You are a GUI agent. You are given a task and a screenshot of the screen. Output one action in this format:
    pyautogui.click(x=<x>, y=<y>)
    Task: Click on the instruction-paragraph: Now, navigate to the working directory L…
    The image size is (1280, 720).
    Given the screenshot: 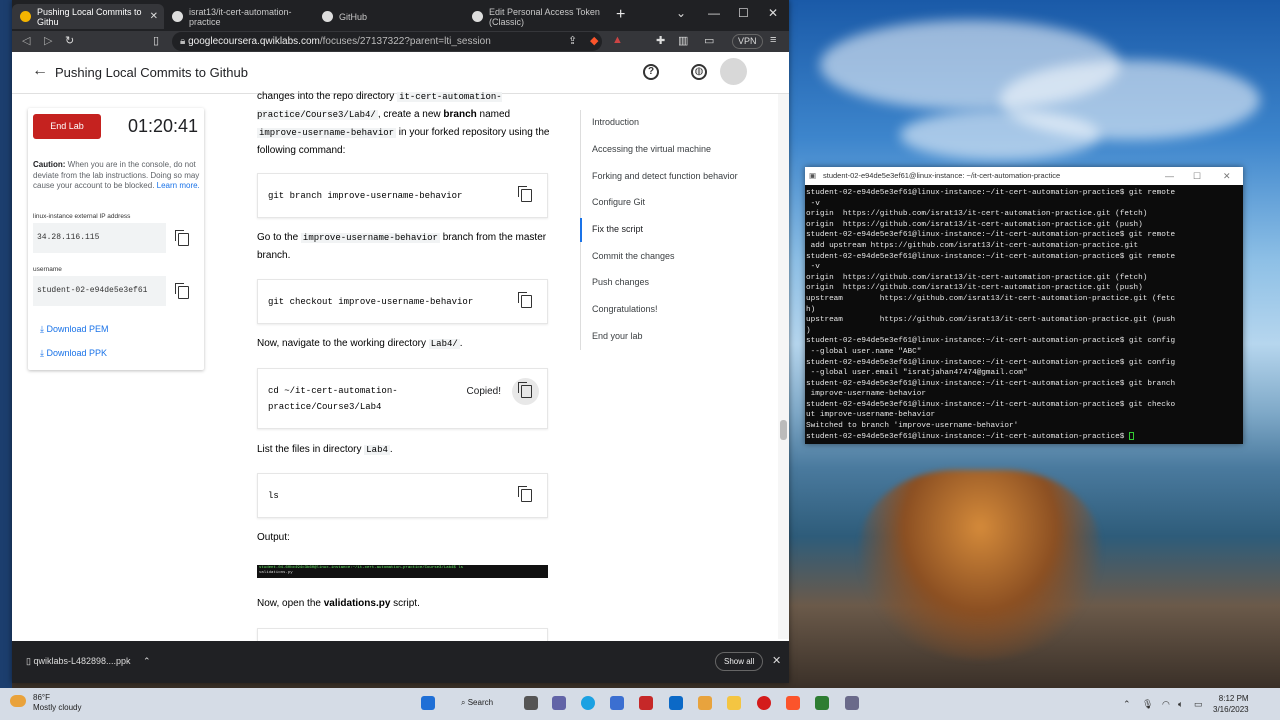 What is the action you would take?
    pyautogui.click(x=407, y=344)
    